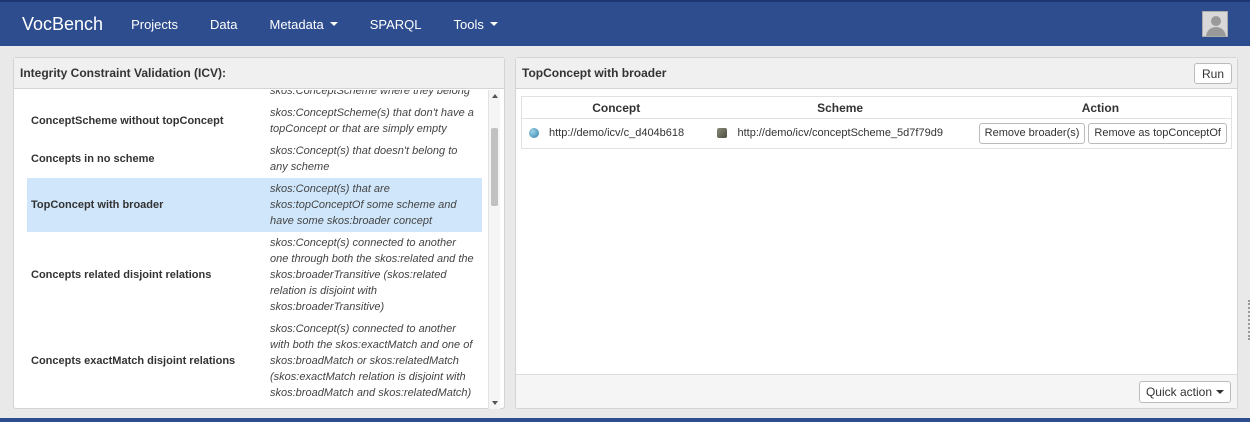  What do you see at coordinates (62, 24) in the screenshot?
I see `app-brand: VocBench` at bounding box center [62, 24].